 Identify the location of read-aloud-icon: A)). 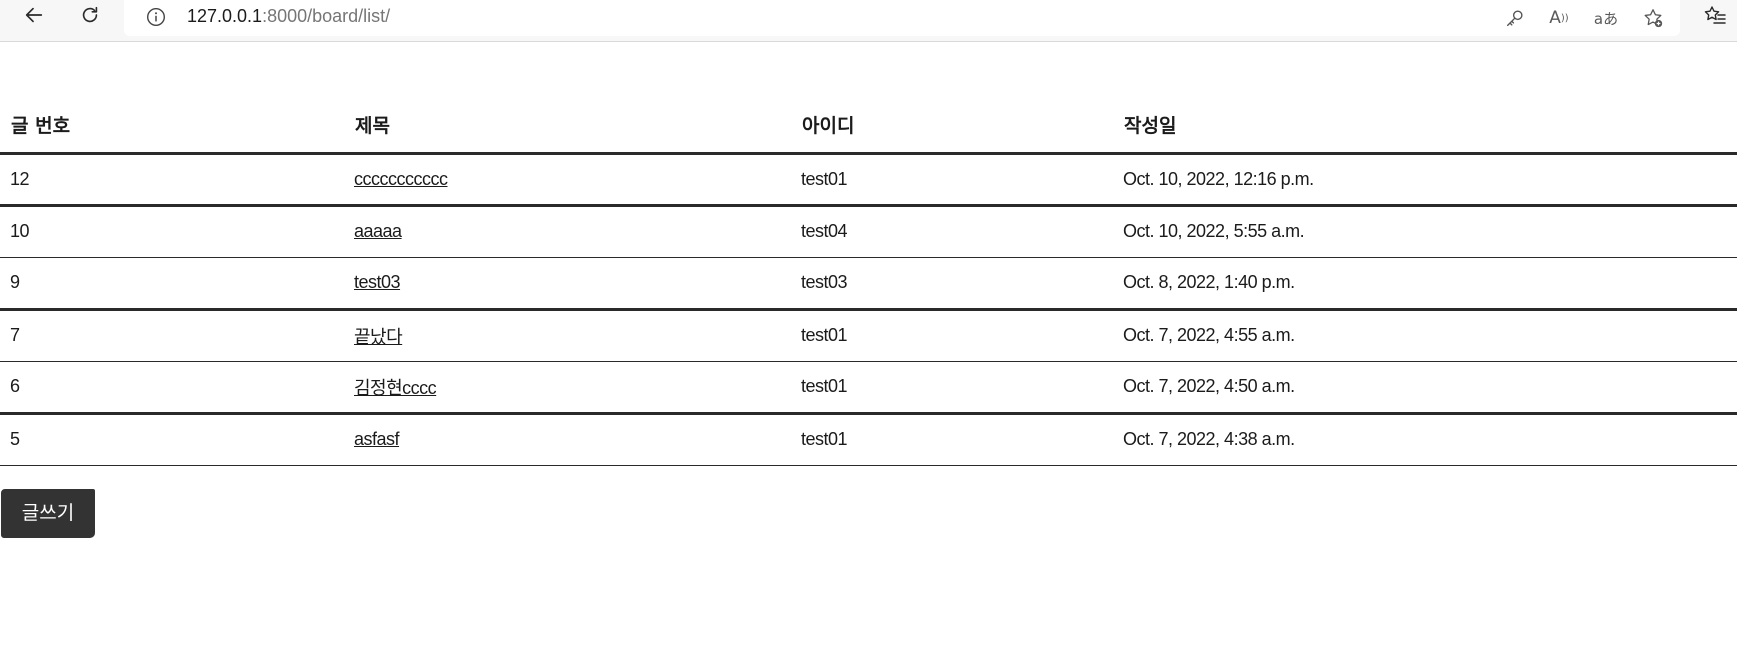
(1559, 18).